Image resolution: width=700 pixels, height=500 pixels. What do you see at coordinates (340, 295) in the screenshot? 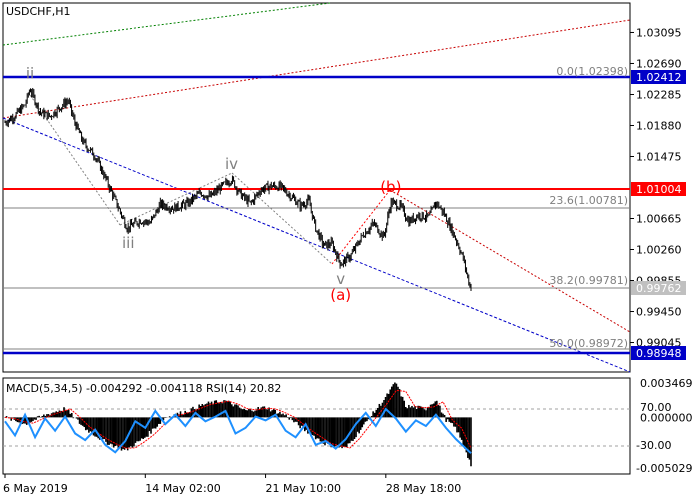
I see `wave-label-4: (a)` at bounding box center [340, 295].